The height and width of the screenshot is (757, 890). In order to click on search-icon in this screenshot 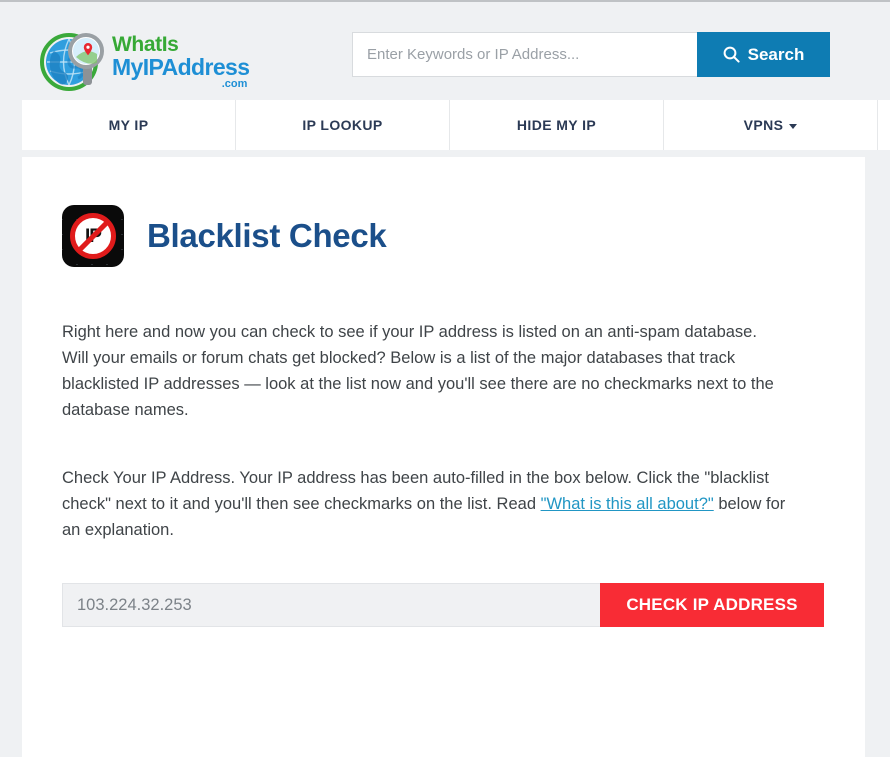, I will do `click(731, 54)`.